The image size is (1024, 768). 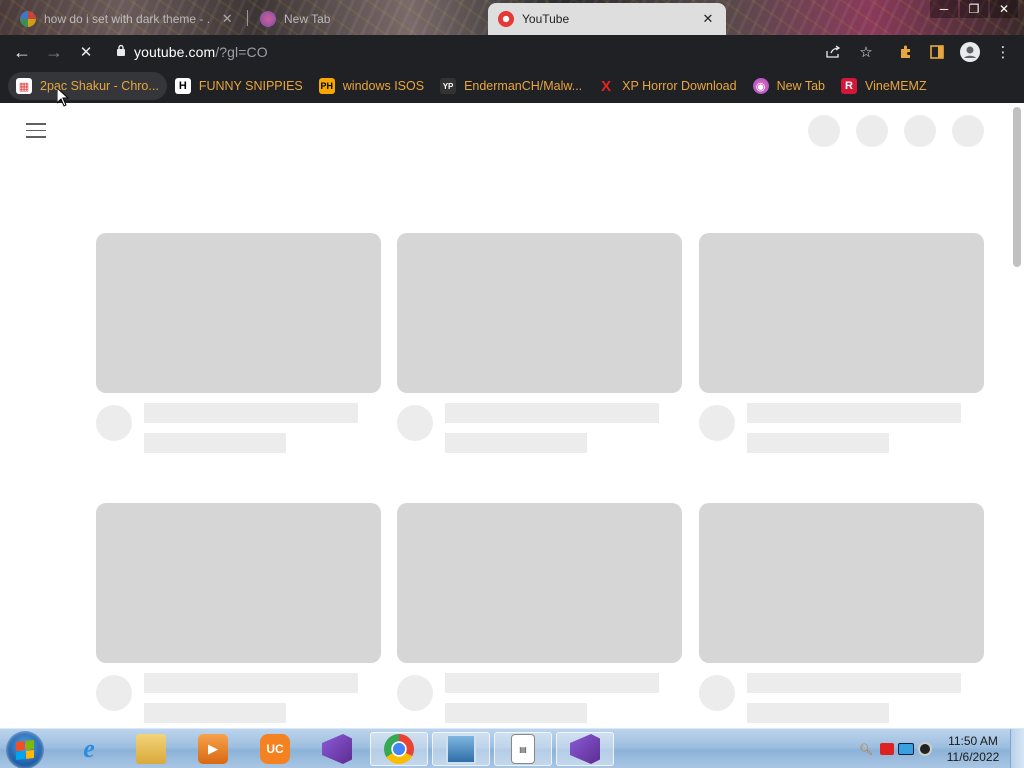 I want to click on bookmark-vinememz: R VineMEMZ, so click(x=884, y=86).